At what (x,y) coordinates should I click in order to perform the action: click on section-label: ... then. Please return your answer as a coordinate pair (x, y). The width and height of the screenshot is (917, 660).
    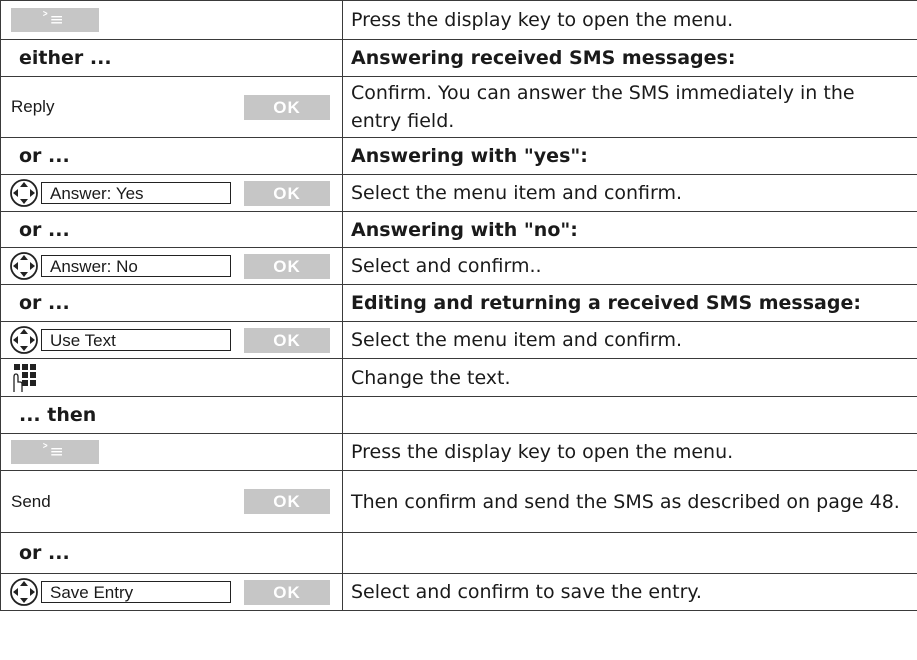
    Looking at the image, I should click on (171, 415).